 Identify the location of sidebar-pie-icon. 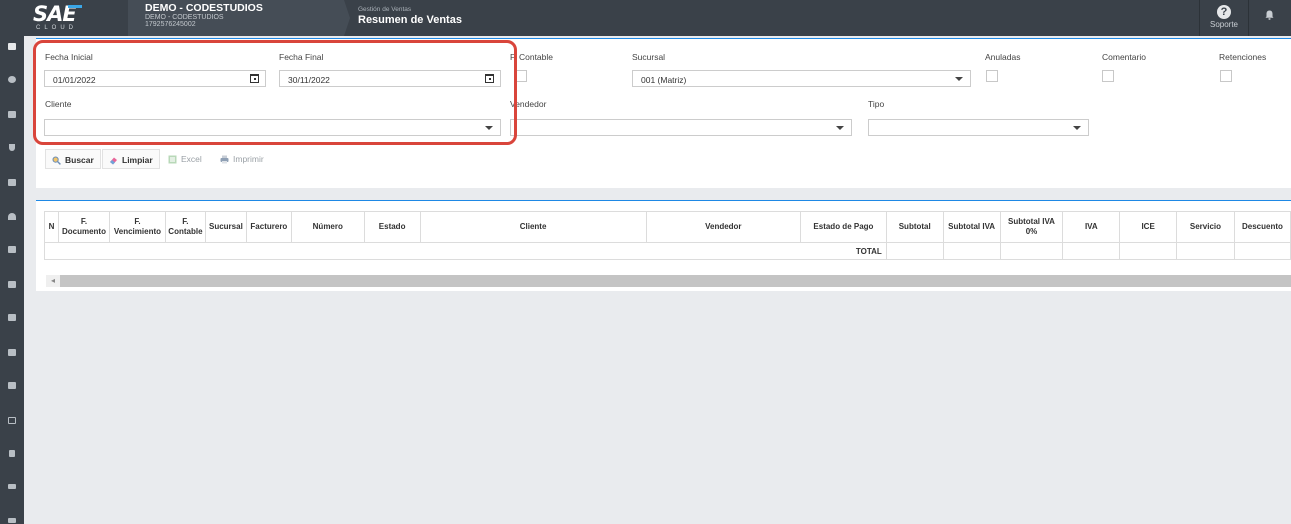
(12, 79).